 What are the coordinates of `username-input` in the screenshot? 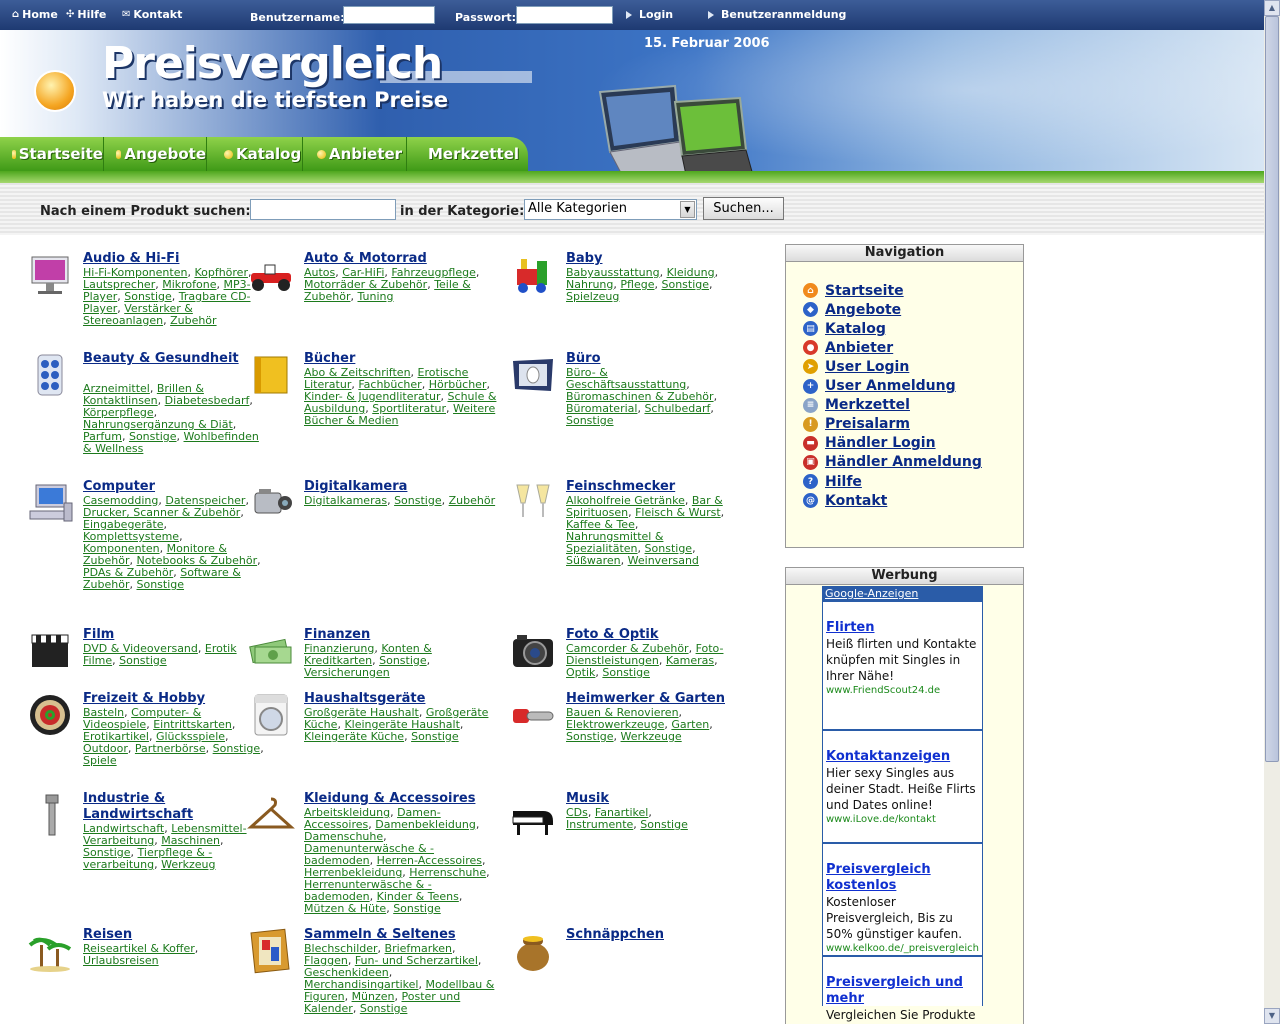 It's located at (389, 15).